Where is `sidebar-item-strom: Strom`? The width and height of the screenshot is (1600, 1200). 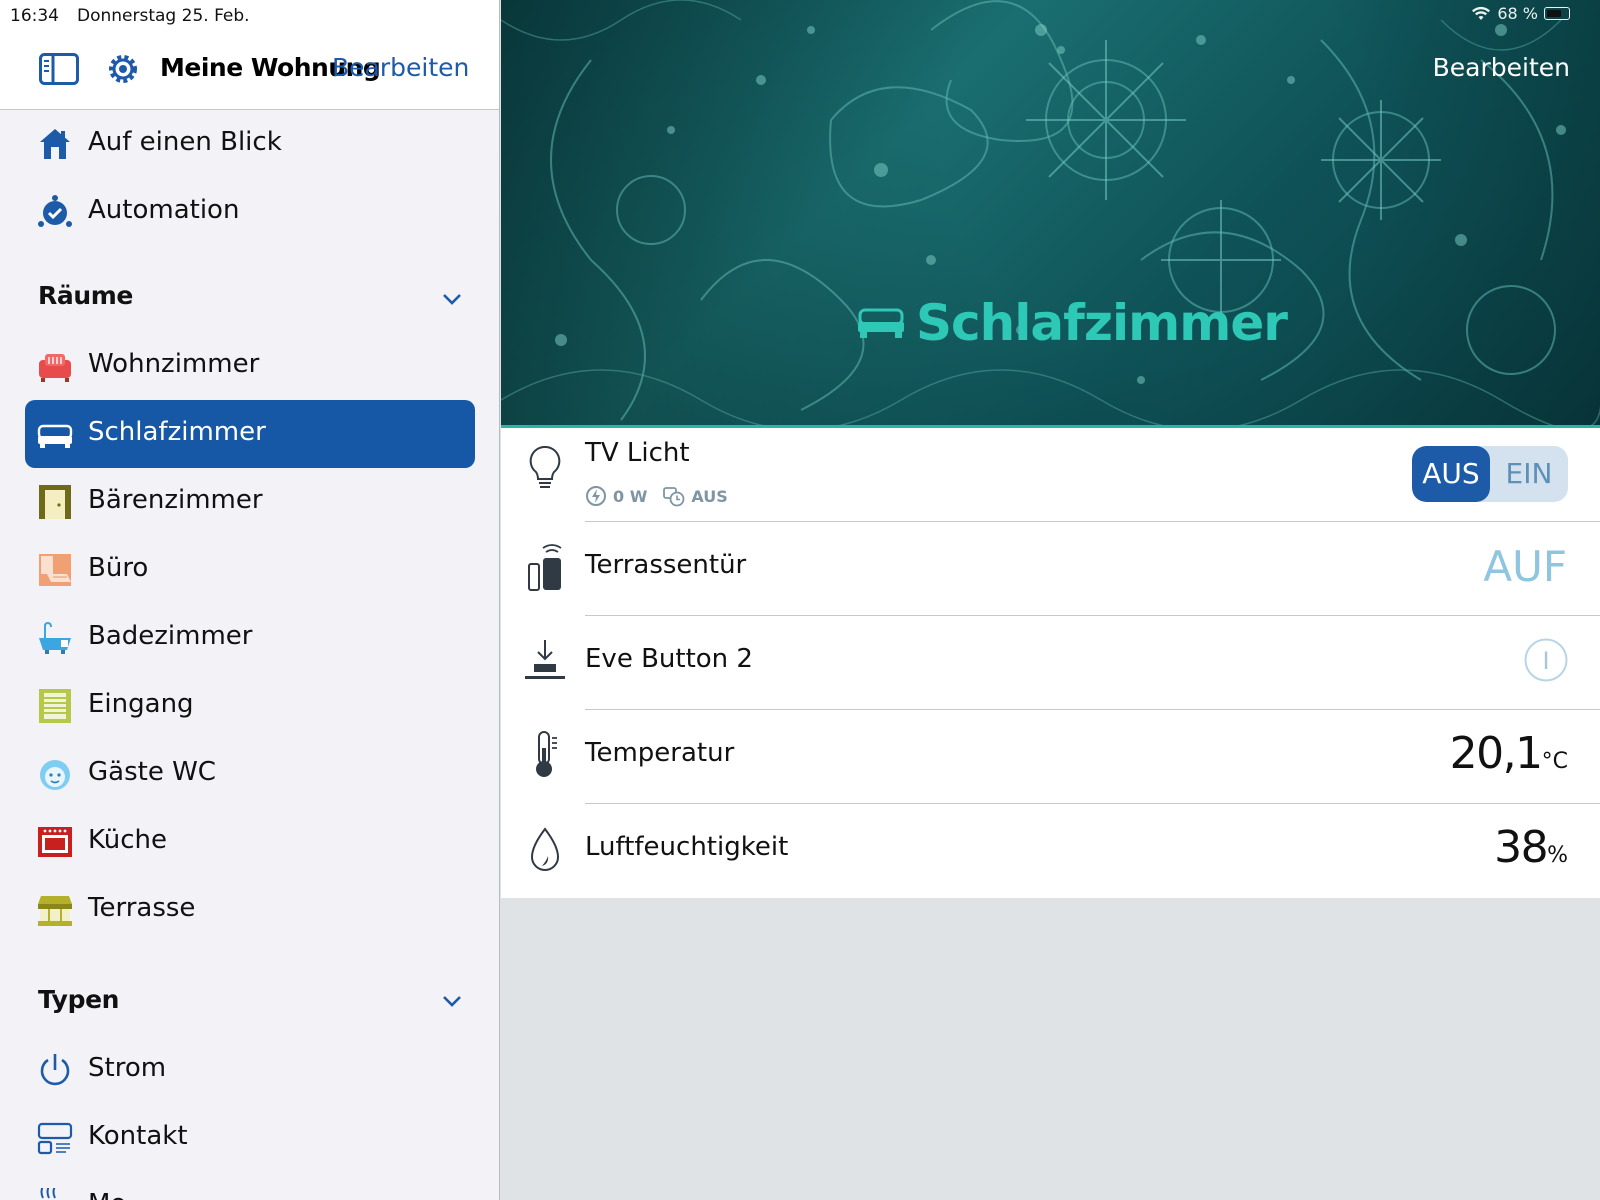
sidebar-item-strom: Strom is located at coordinates (250, 1070).